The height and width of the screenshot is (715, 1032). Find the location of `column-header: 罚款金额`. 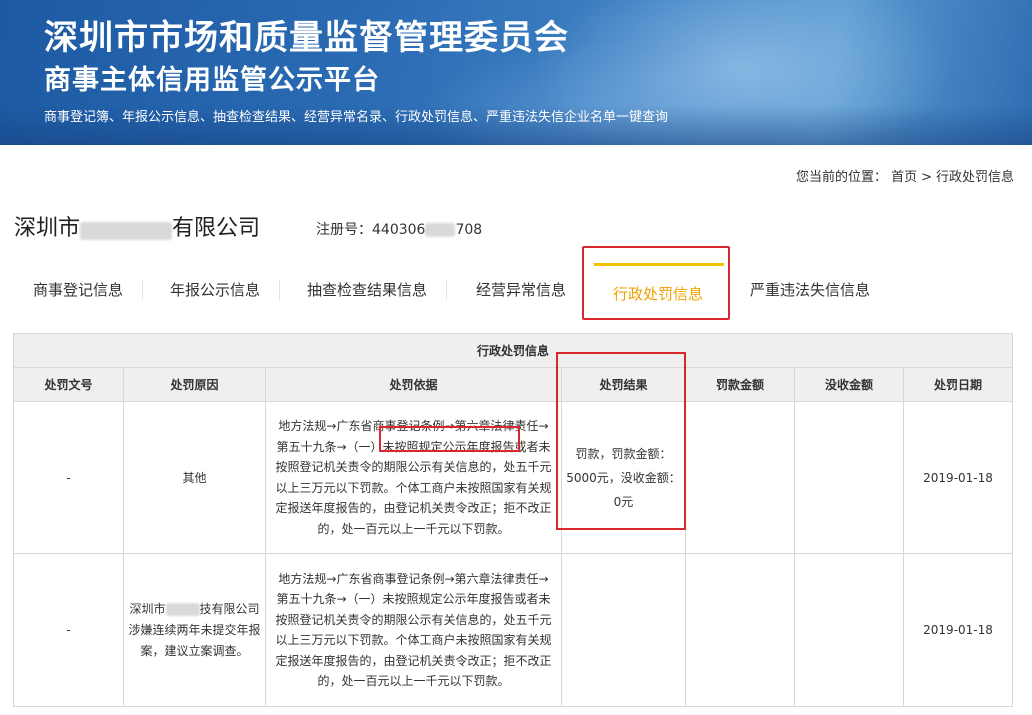

column-header: 罚款金额 is located at coordinates (740, 384).